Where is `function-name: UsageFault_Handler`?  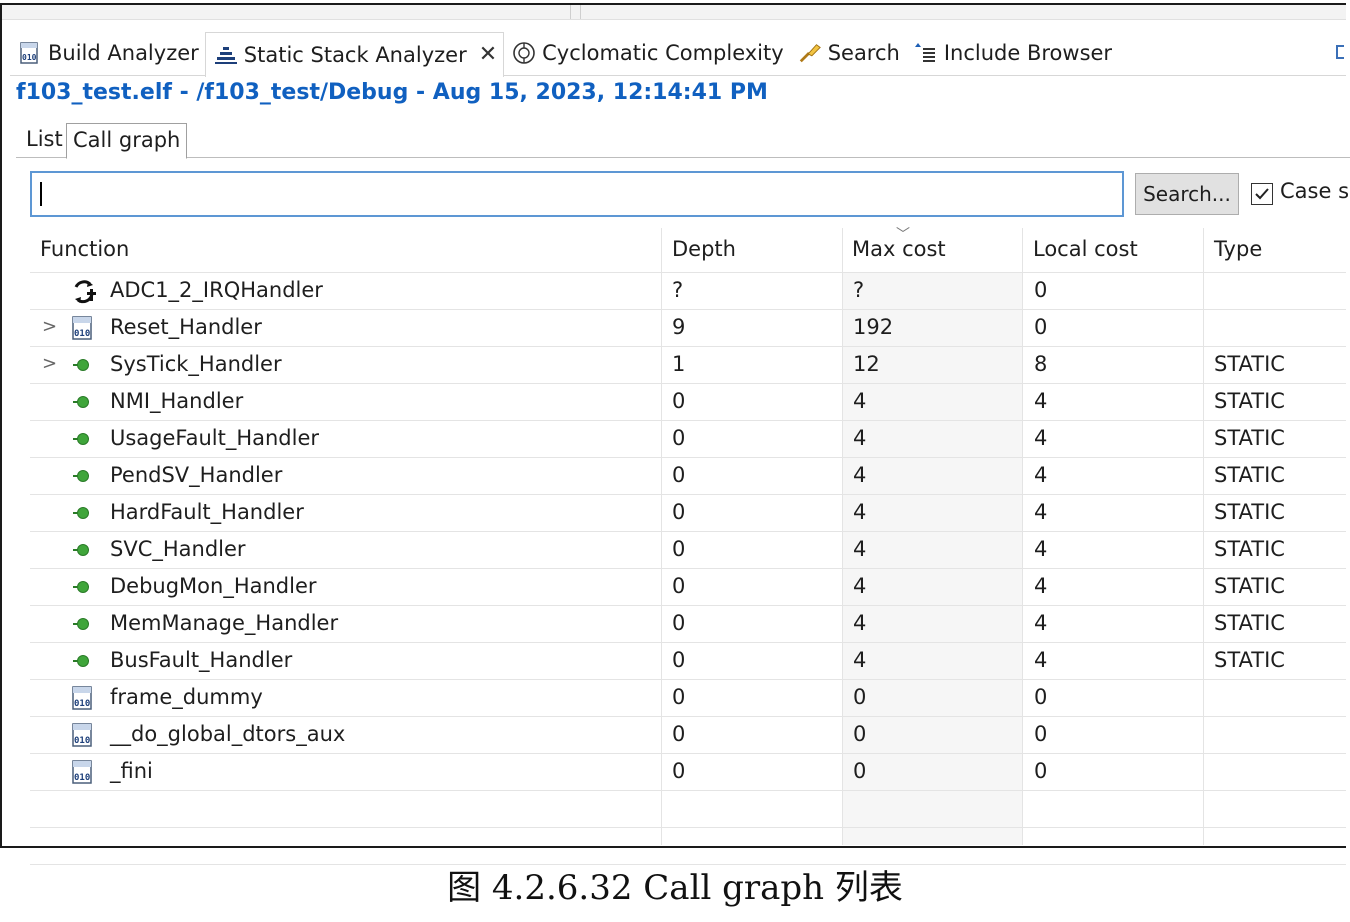
function-name: UsageFault_Handler is located at coordinates (215, 438).